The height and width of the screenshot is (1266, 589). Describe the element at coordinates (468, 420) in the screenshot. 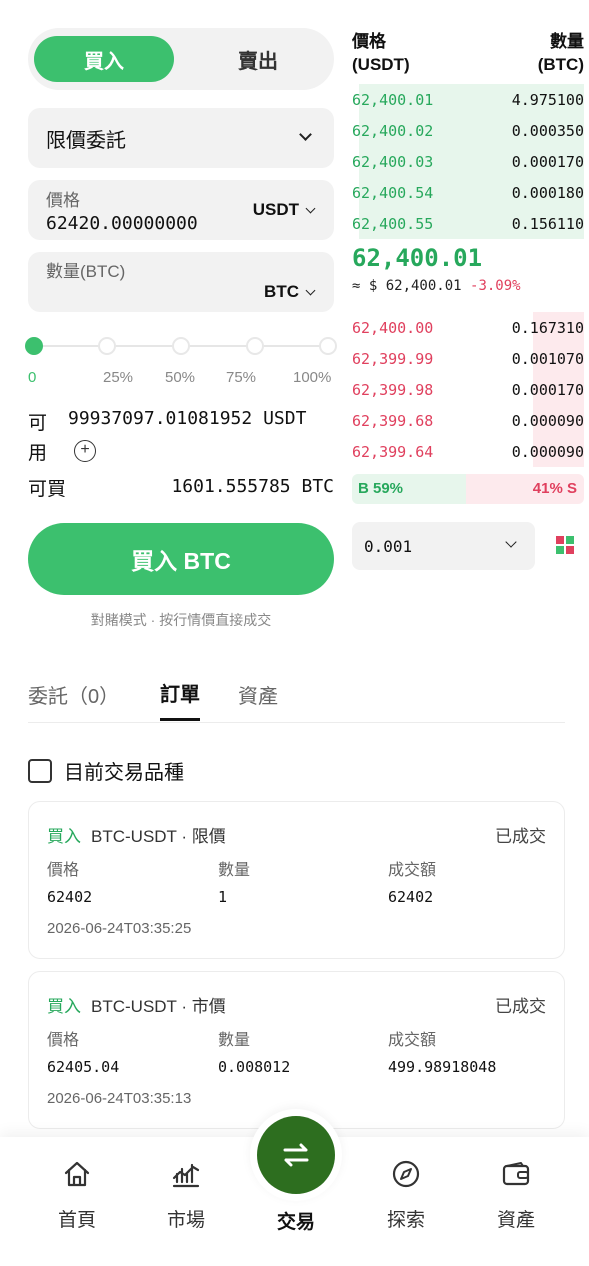

I see `bid-row: 62,399.68 0.000090` at that location.